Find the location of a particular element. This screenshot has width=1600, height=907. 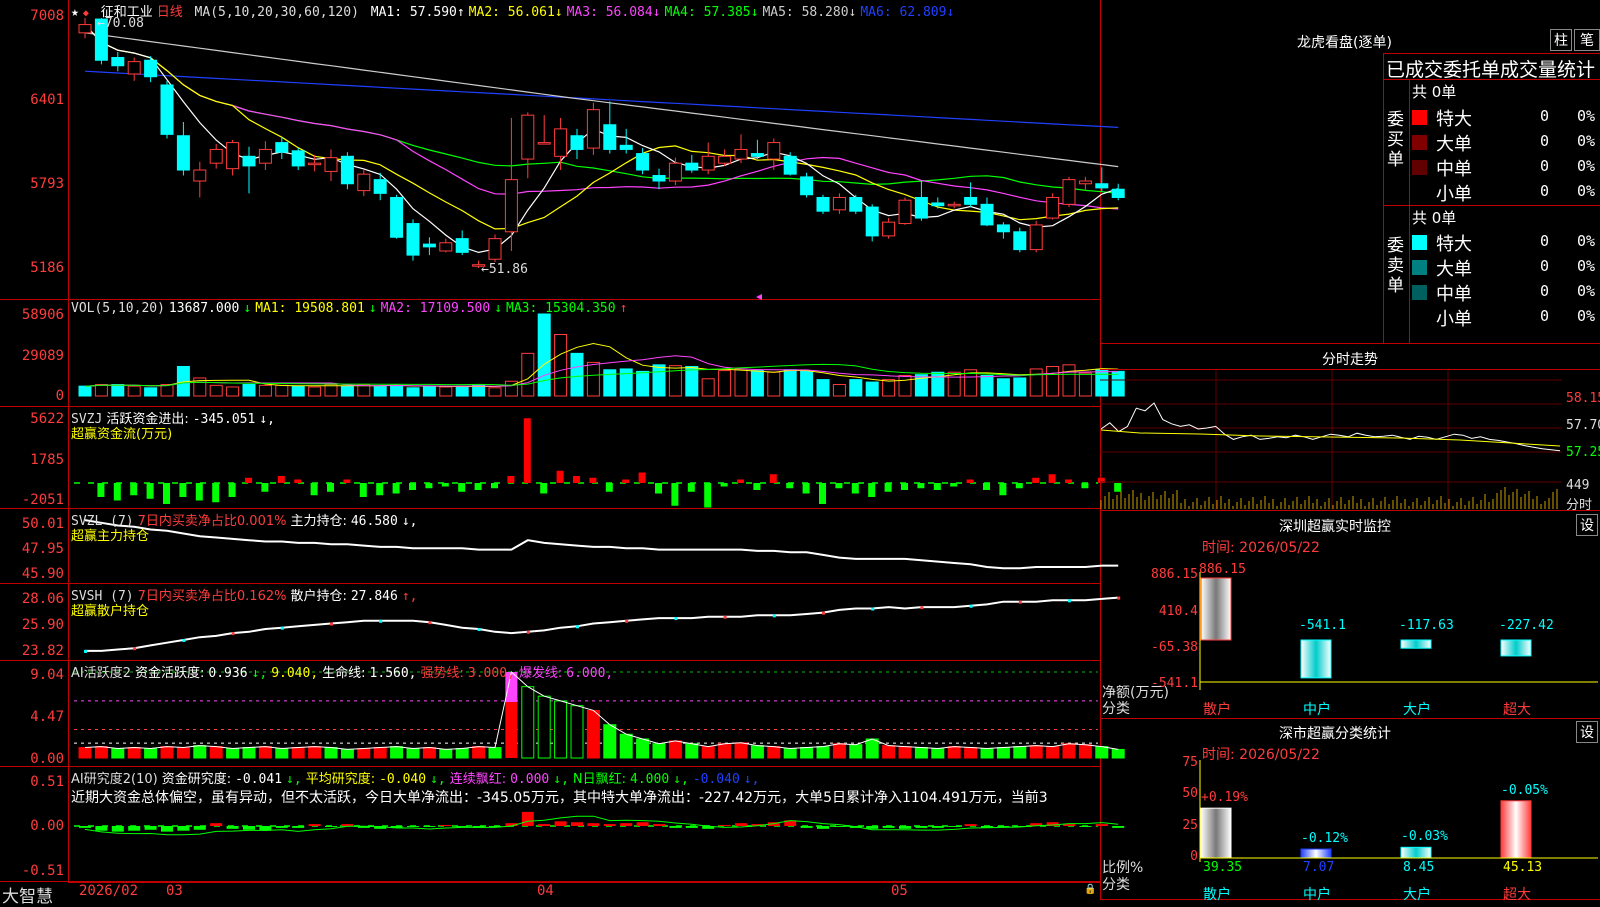

stats-tick: 50 is located at coordinates (1190, 793).